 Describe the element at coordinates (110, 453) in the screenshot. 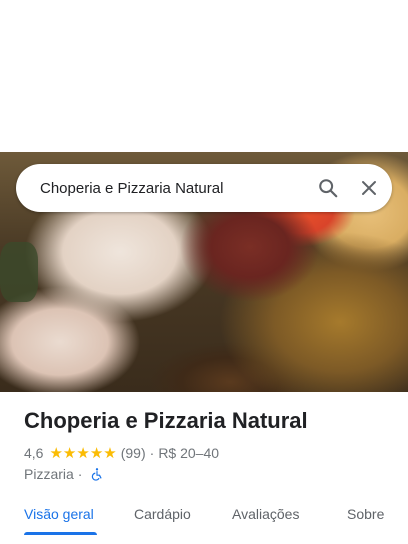

I see `star-half-icon: ★` at that location.